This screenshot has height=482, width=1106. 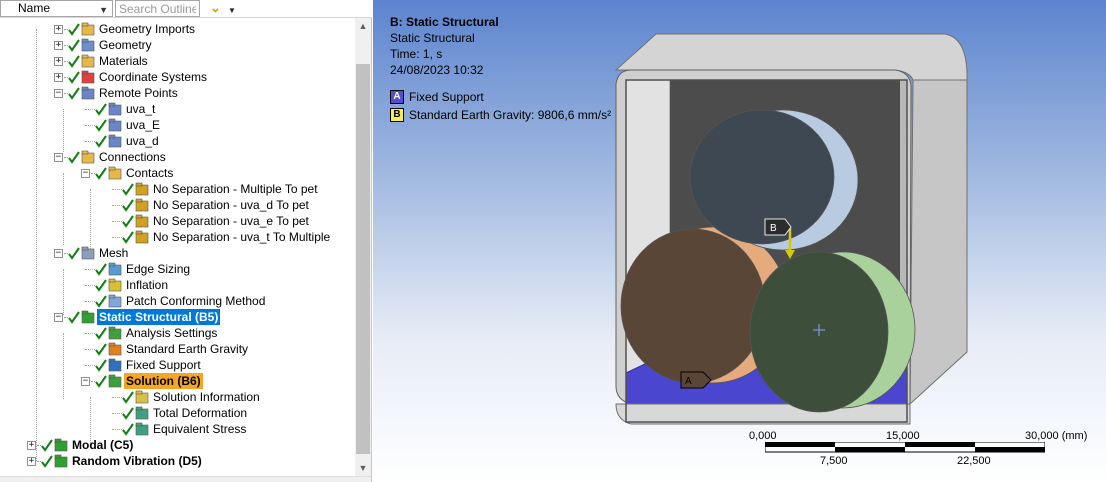 I want to click on scroll-down-icon: ▼, so click(x=363, y=468).